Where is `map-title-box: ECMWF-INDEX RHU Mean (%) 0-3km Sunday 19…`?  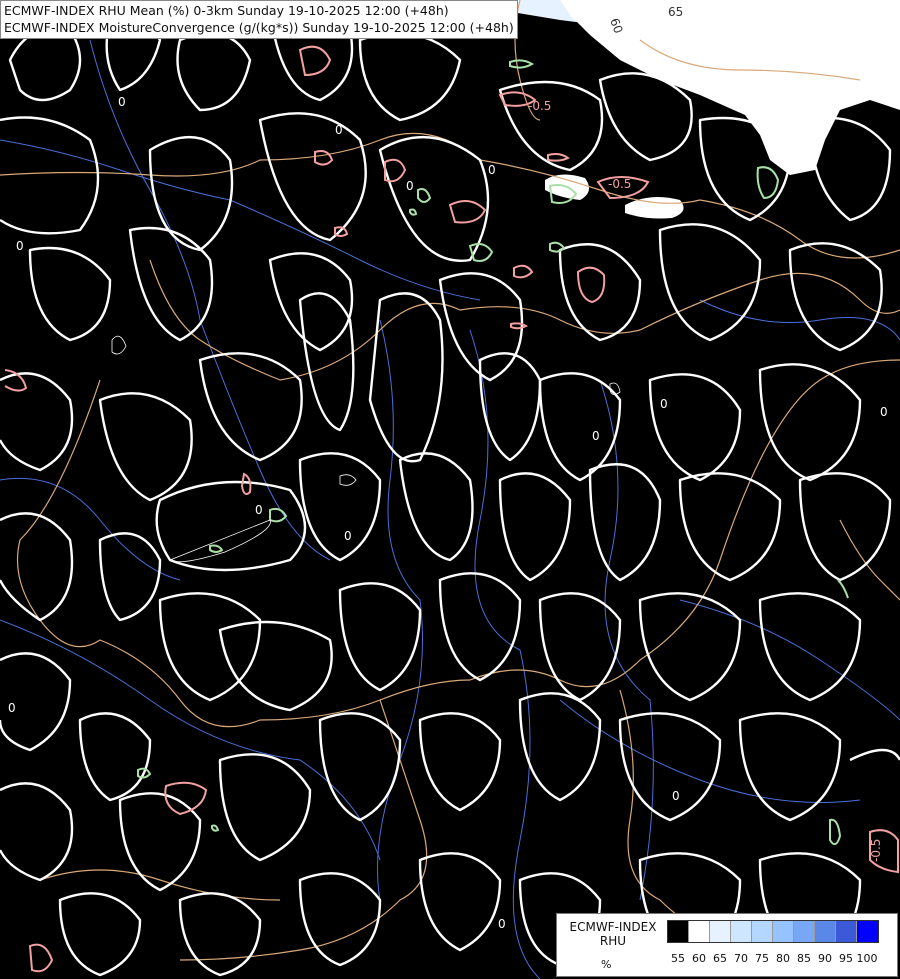 map-title-box: ECMWF-INDEX RHU Mean (%) 0-3km Sunday 19… is located at coordinates (259, 19).